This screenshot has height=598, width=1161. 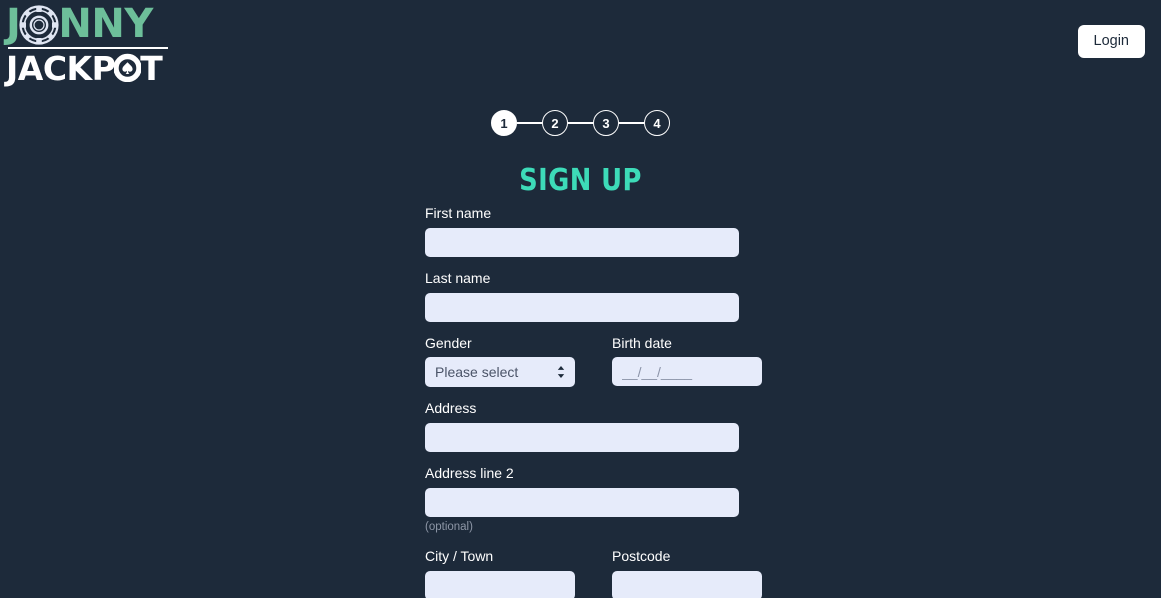 What do you see at coordinates (13, 24) in the screenshot?
I see `brand-logo-text-j: J` at bounding box center [13, 24].